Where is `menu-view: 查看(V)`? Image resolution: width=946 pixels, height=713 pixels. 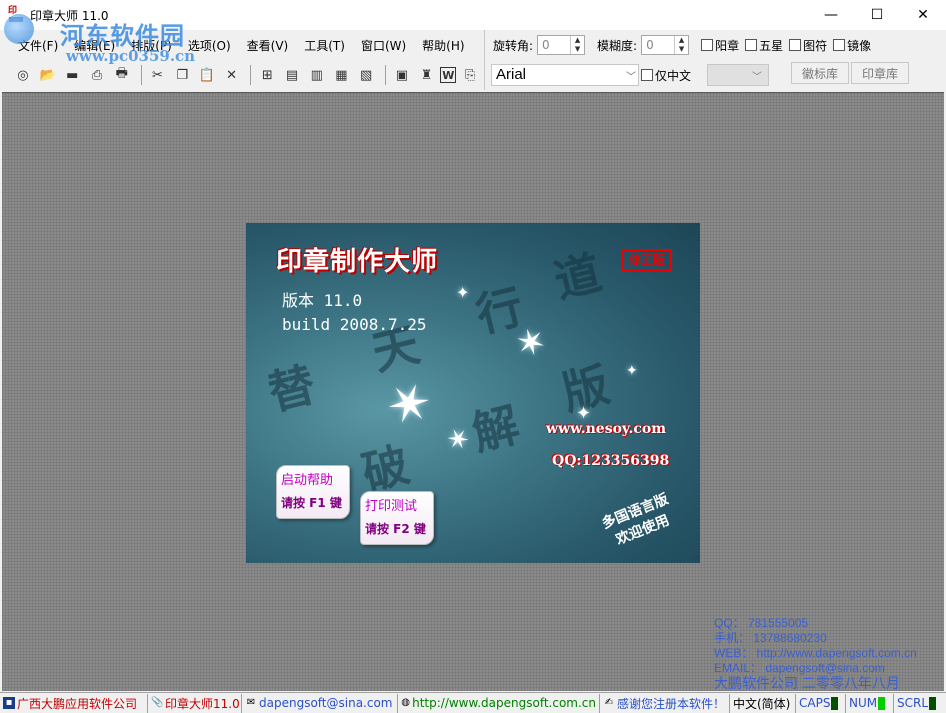
menu-view: 查看(V) is located at coordinates (268, 45).